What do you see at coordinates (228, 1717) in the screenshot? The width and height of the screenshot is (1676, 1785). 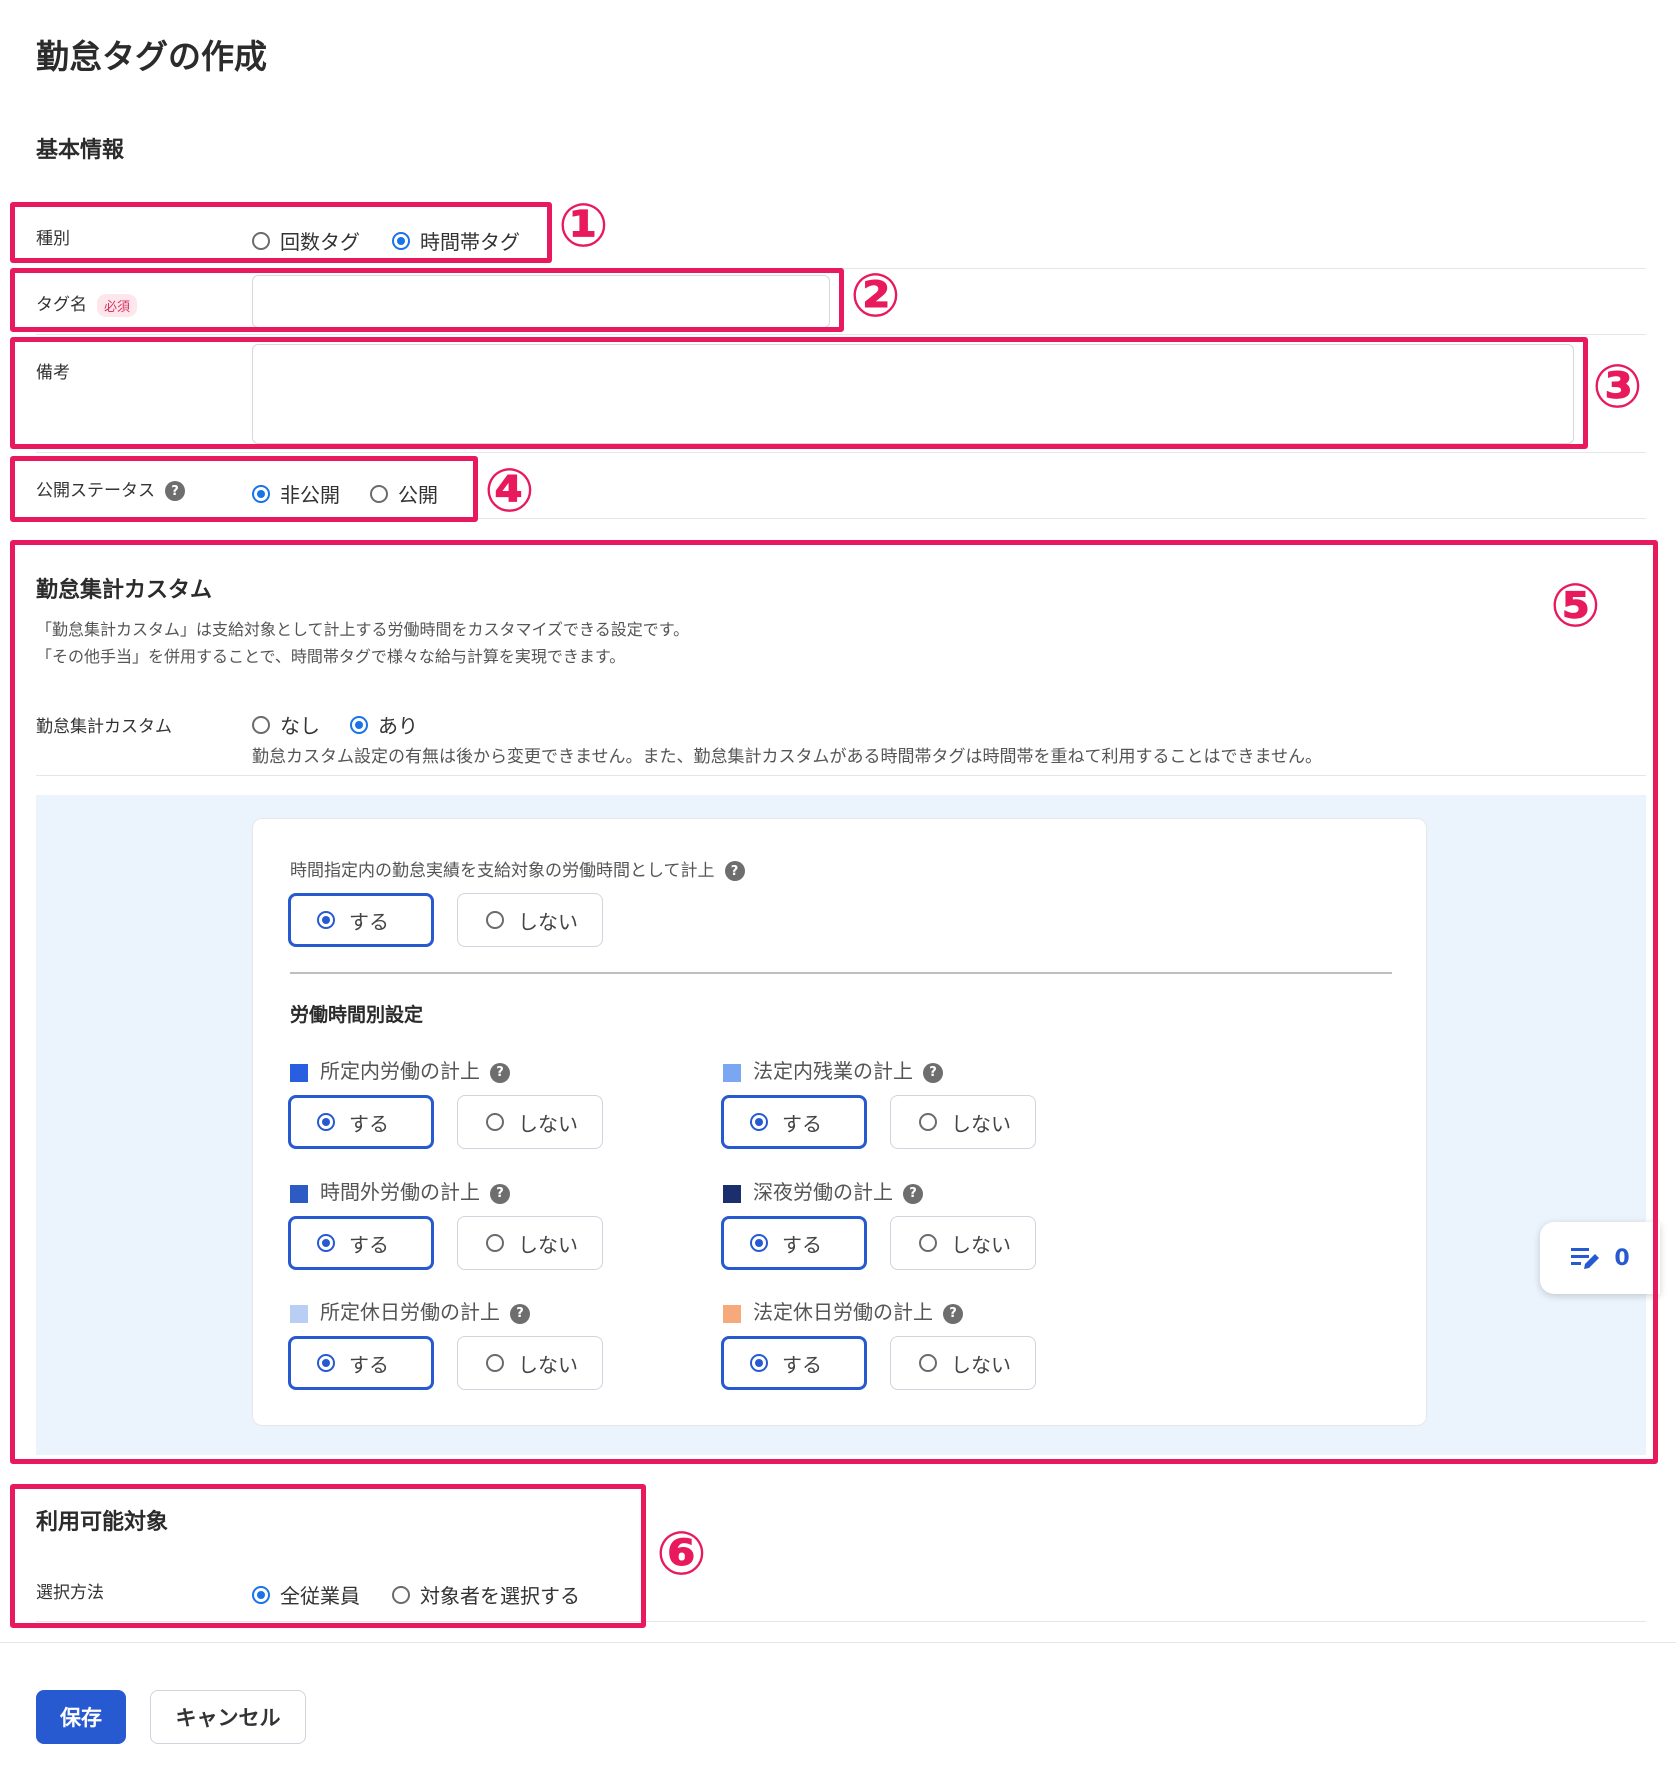 I see `cancel-button: キャンセル` at bounding box center [228, 1717].